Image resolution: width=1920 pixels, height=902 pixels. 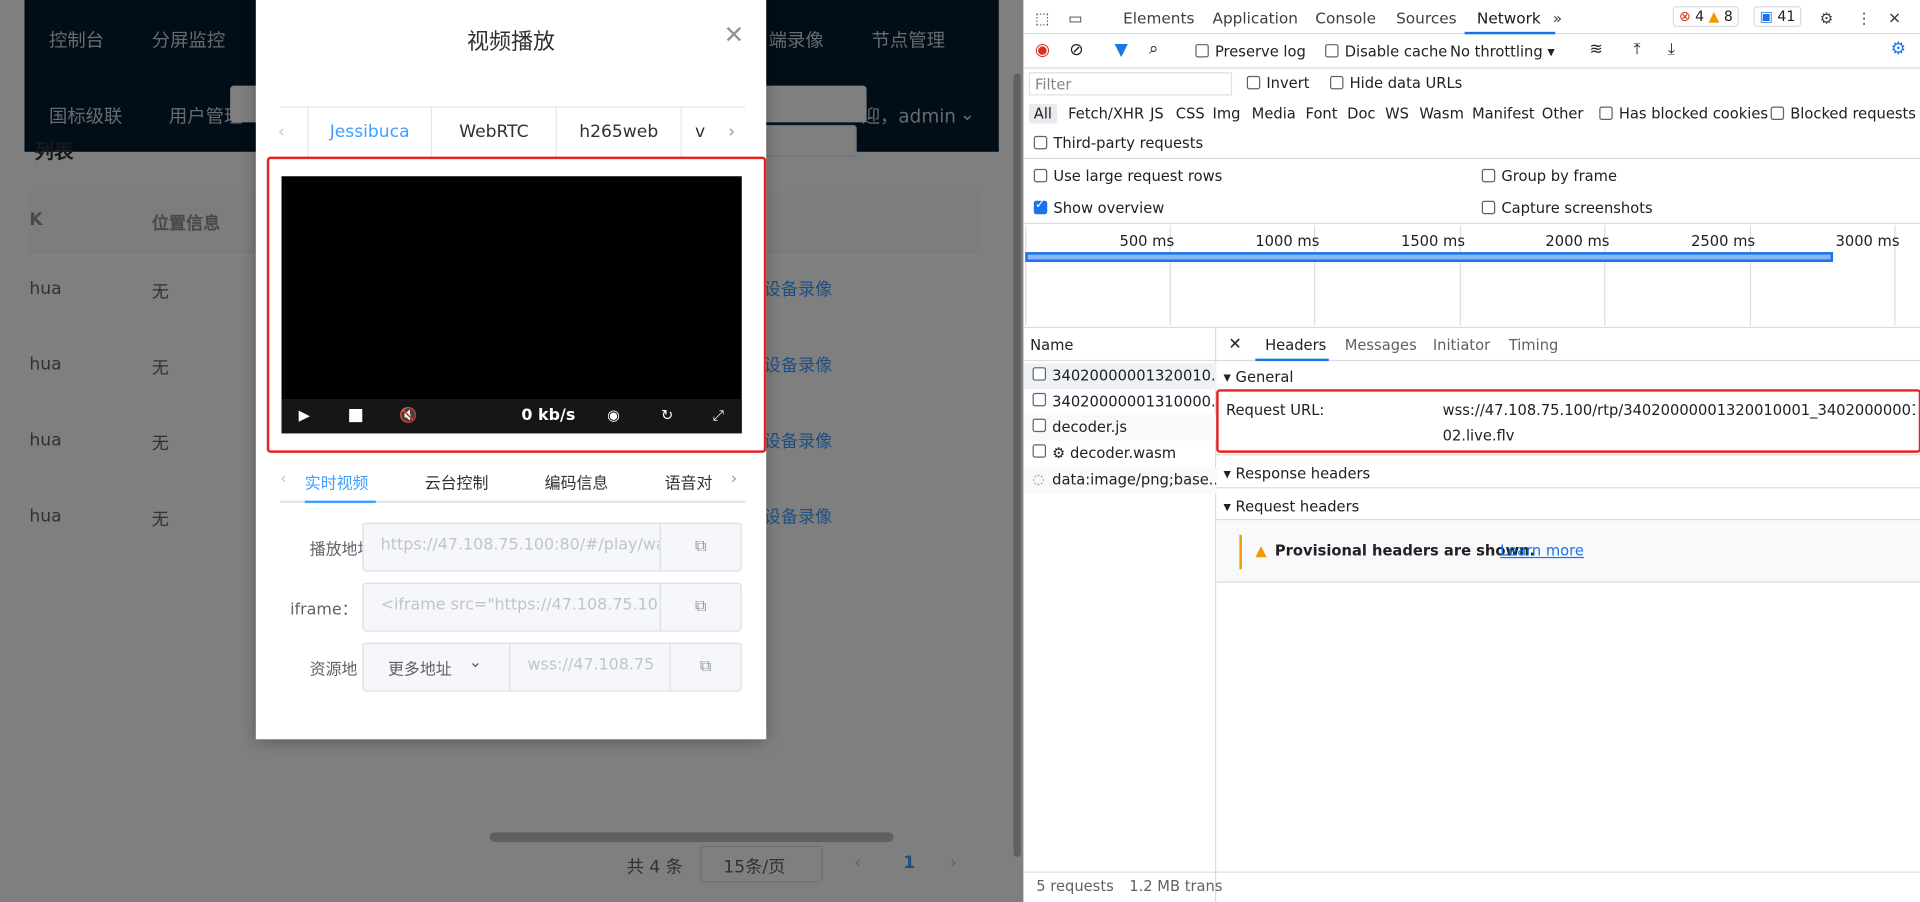 What do you see at coordinates (1190, 113) in the screenshot?
I see `filter-css: CSS` at bounding box center [1190, 113].